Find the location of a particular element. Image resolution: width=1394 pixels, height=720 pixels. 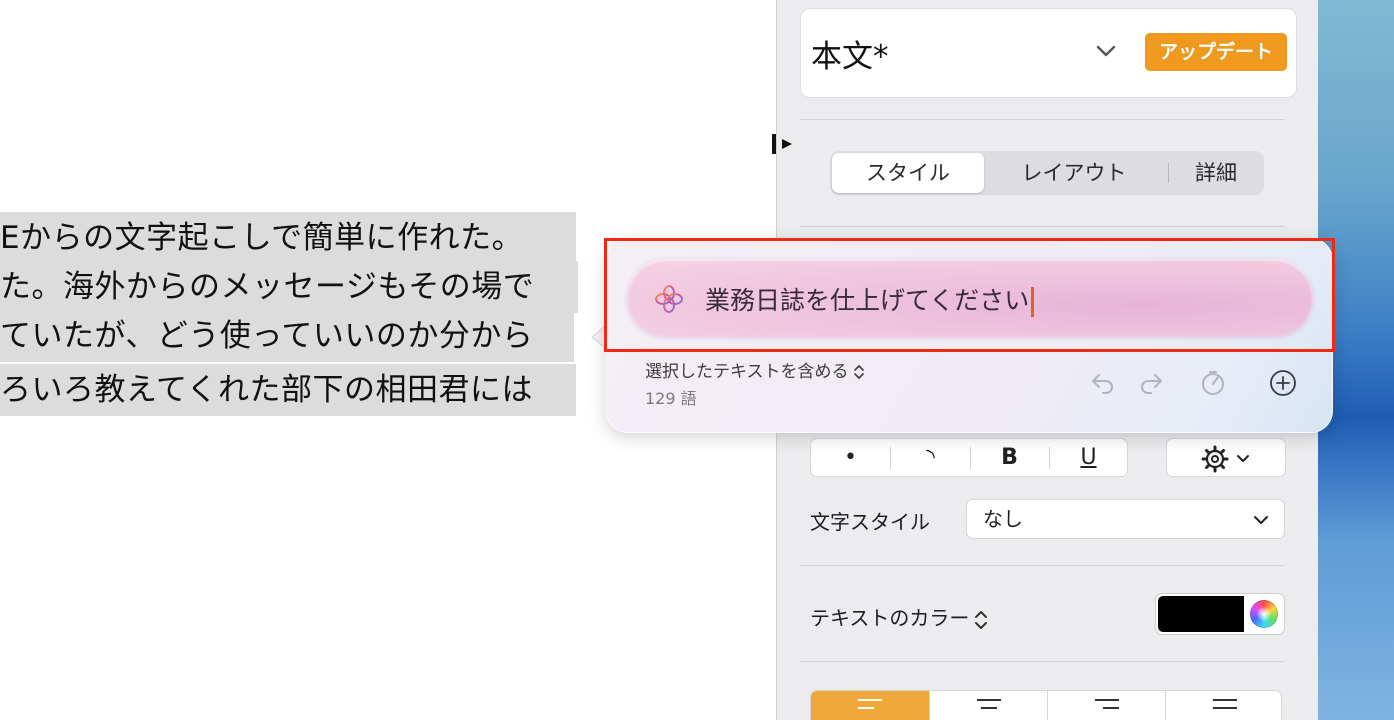

panel-toggle-icon is located at coordinates (784, 144).